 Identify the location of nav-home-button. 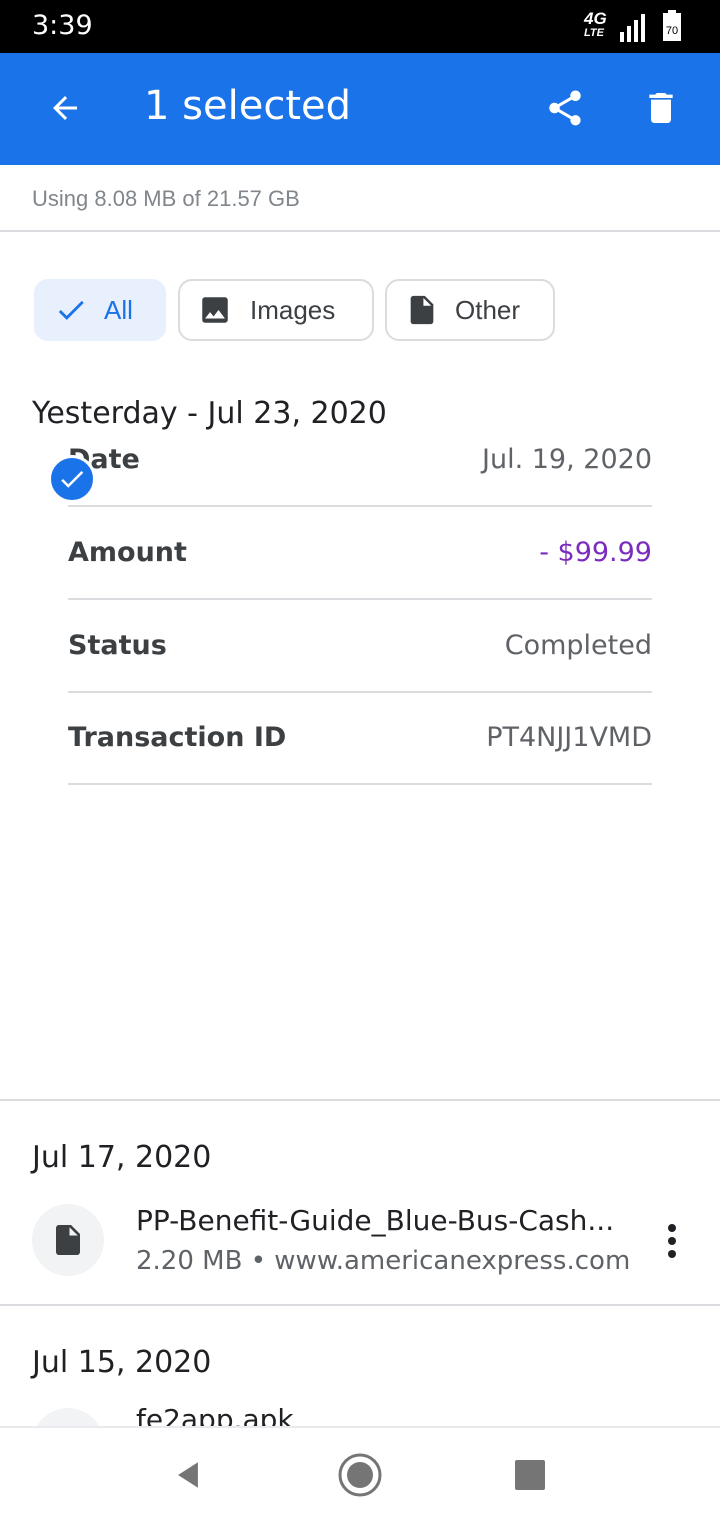
(360, 1475).